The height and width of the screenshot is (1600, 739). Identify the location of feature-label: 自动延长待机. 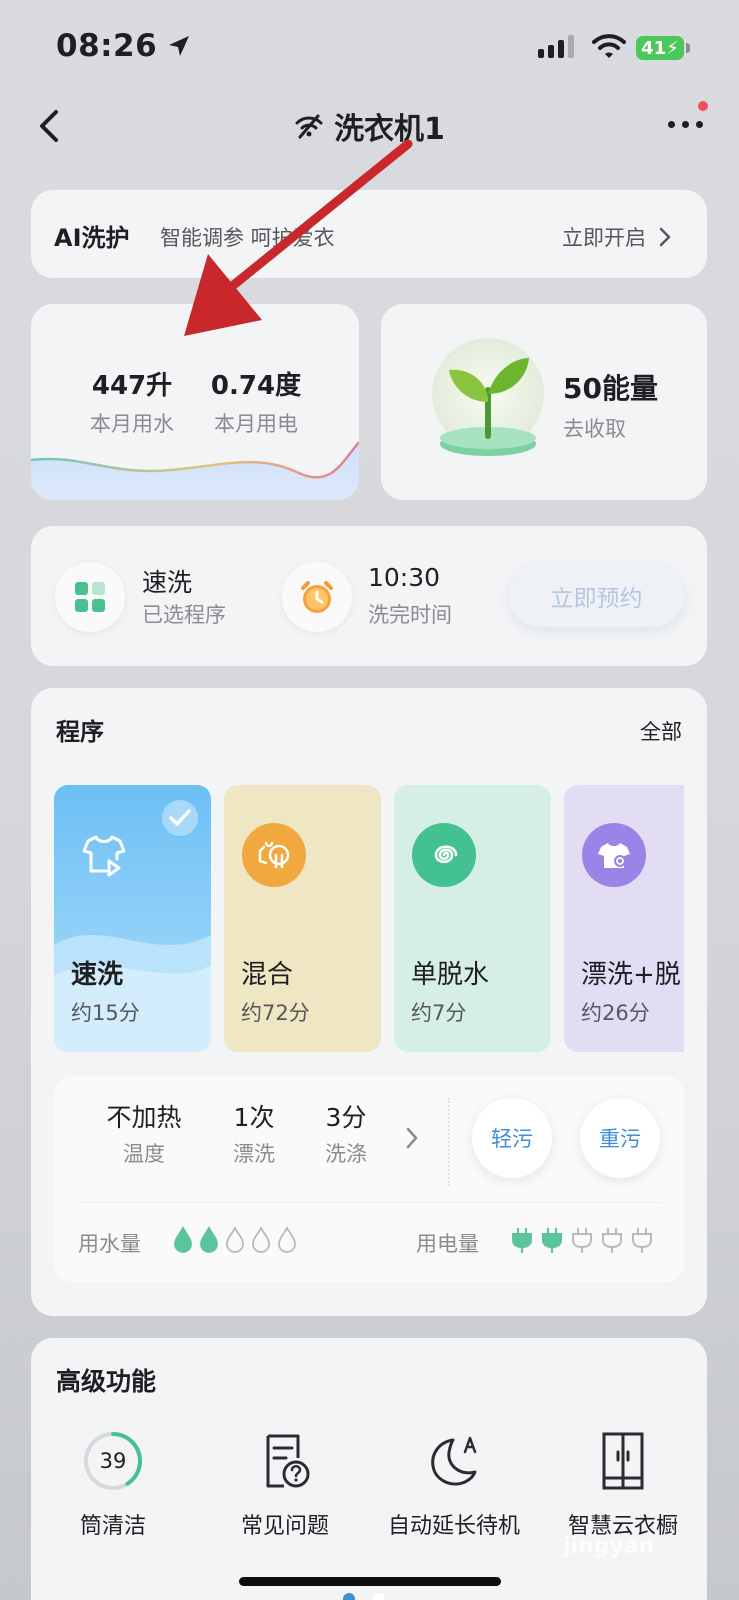
(453, 1526).